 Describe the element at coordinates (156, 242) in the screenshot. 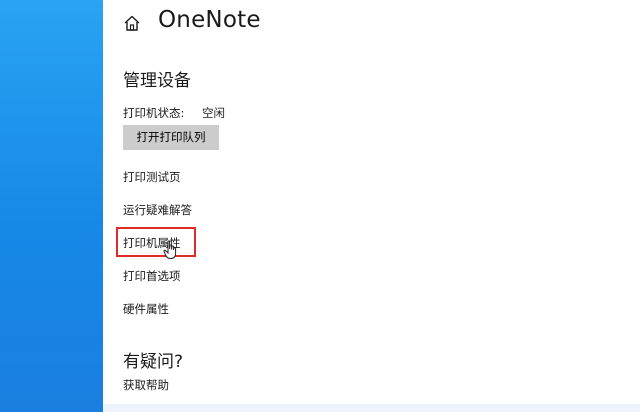

I see `highlight-box` at that location.